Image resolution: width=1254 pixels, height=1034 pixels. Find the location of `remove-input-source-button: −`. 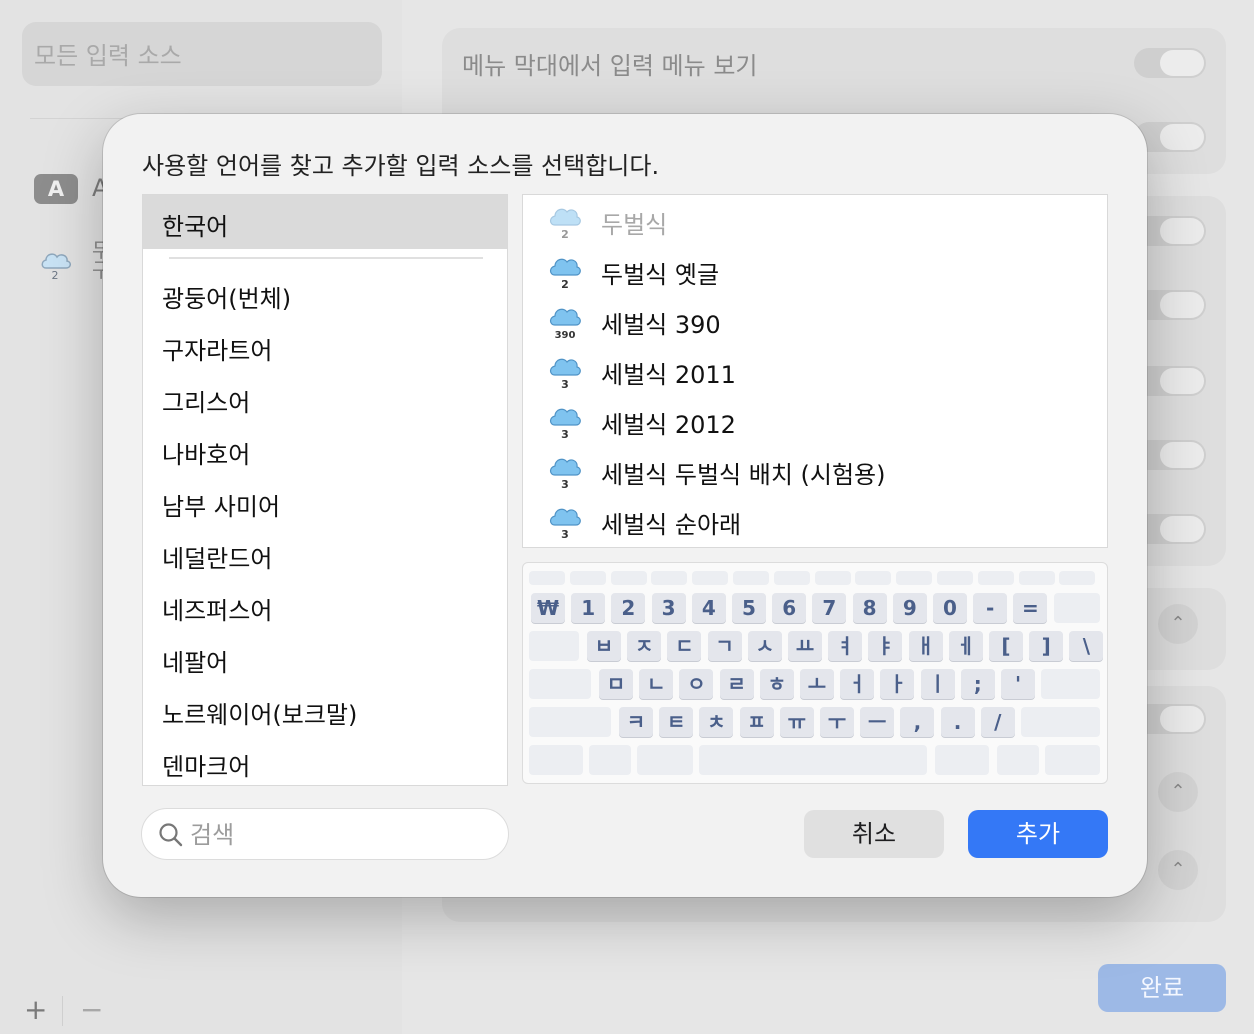

remove-input-source-button: − is located at coordinates (92, 1009).